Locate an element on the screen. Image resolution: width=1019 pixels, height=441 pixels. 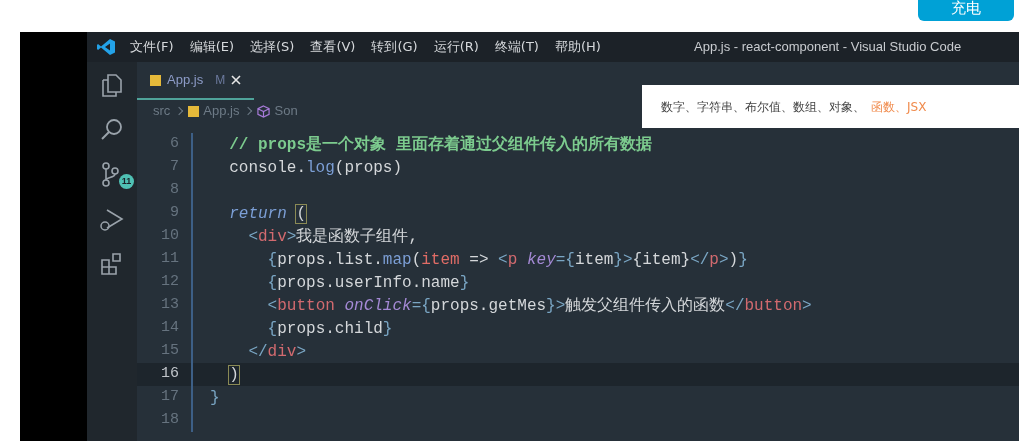
code-line: {props.userInfo.name} is located at coordinates (368, 283).